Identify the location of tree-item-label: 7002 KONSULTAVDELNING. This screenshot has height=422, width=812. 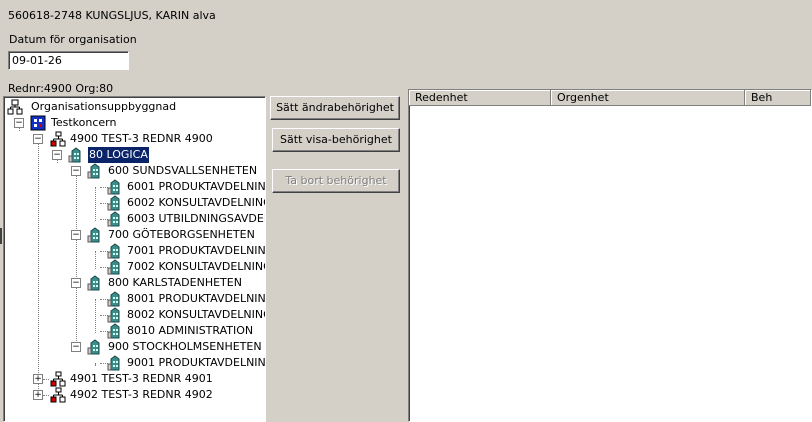
(196, 266).